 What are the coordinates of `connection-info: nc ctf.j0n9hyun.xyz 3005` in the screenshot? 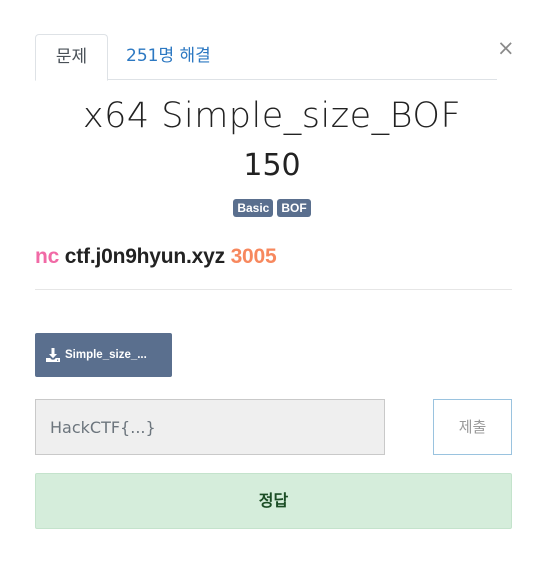 It's located at (156, 257).